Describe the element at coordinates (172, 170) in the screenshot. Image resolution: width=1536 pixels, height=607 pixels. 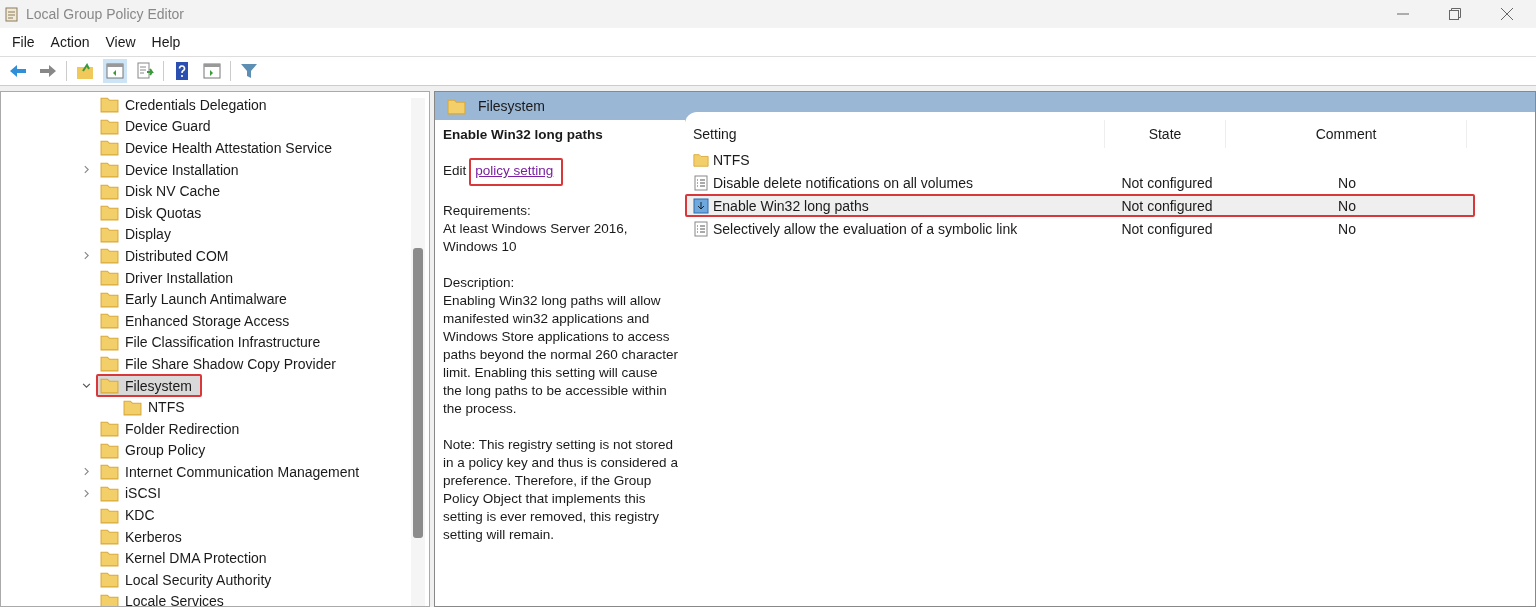
I see `tree-item: Device Installation` at that location.